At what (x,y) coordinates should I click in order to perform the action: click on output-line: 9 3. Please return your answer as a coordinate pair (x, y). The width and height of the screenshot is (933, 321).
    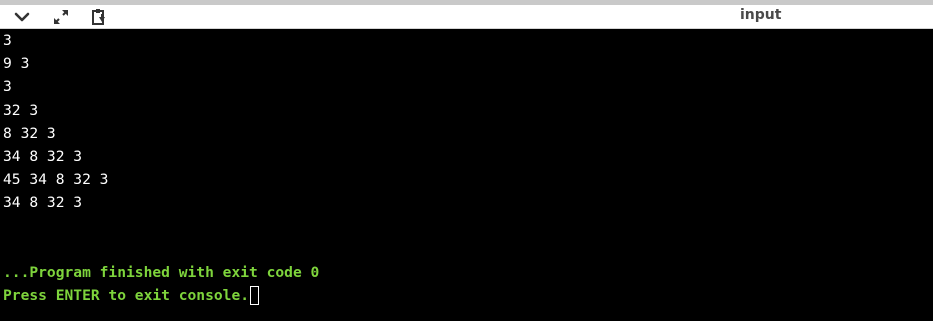
    Looking at the image, I should click on (16, 64).